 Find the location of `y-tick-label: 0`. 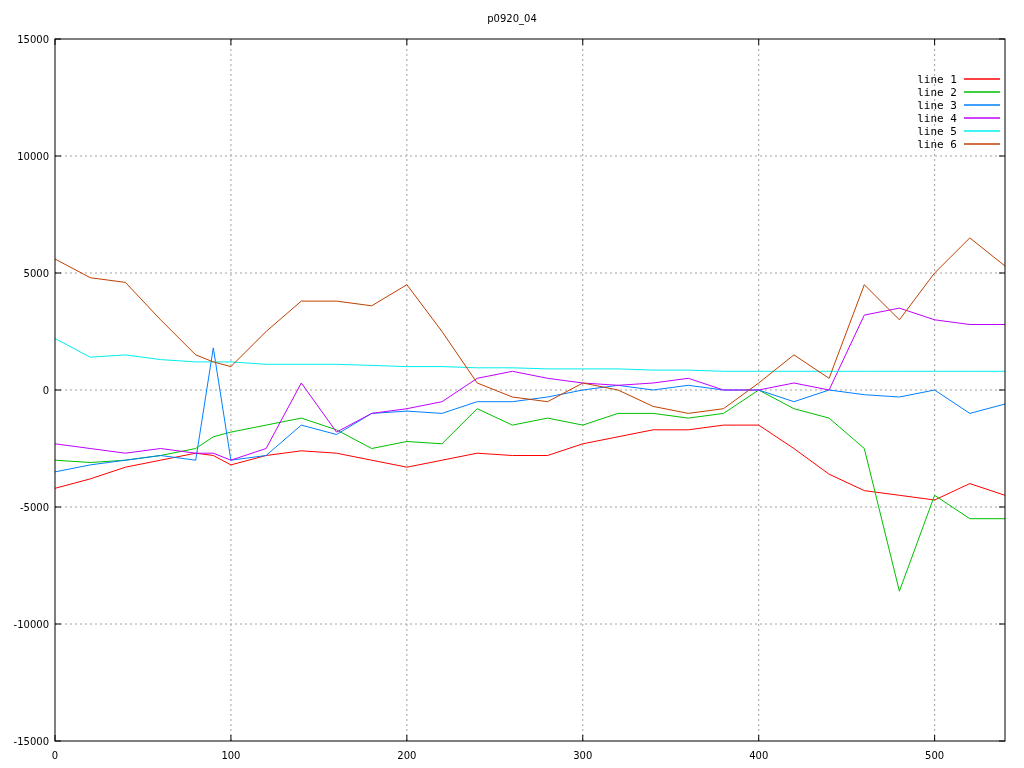

y-tick-label: 0 is located at coordinates (45, 390).